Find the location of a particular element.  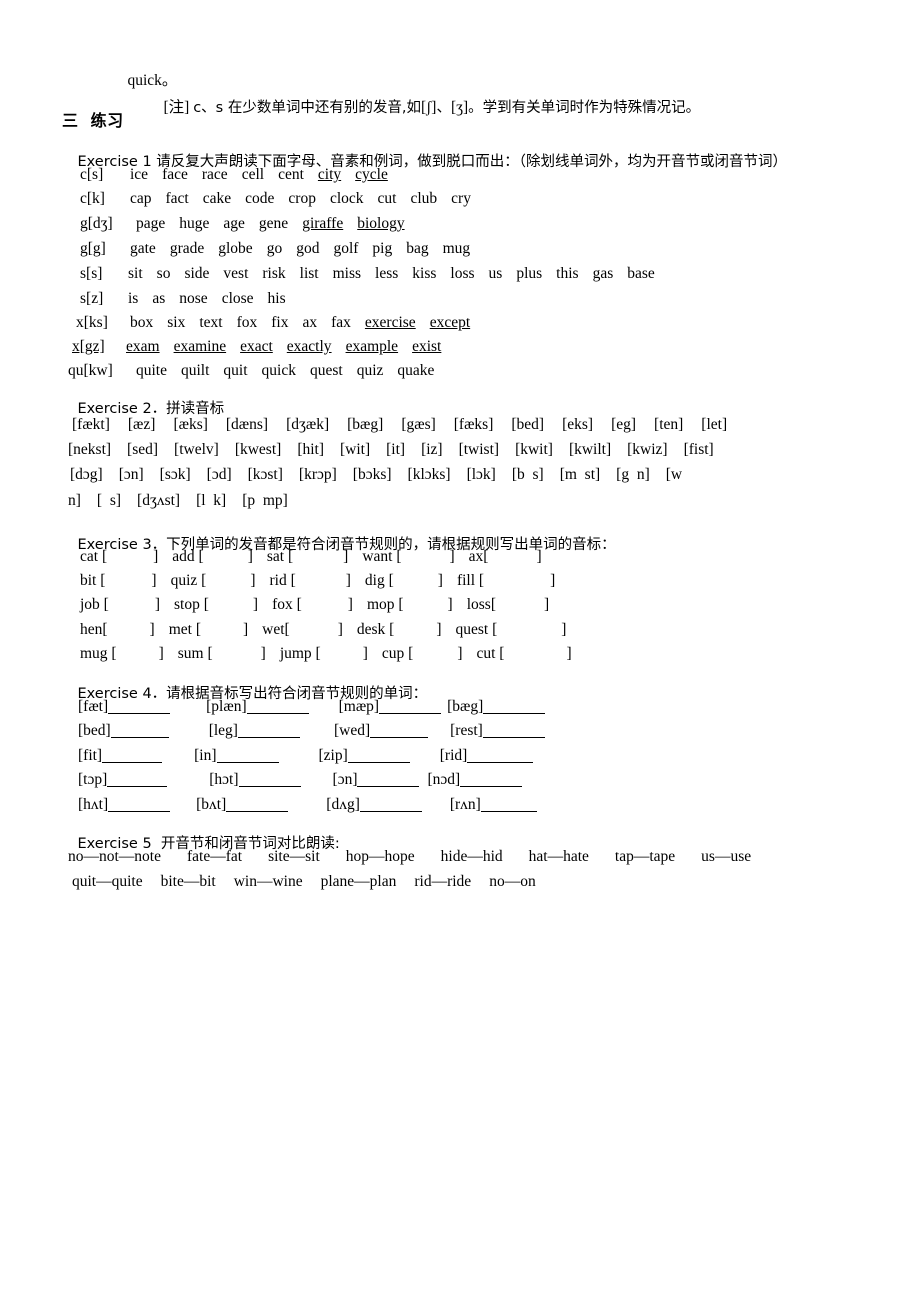

exercise1-word: city is located at coordinates (329, 174).